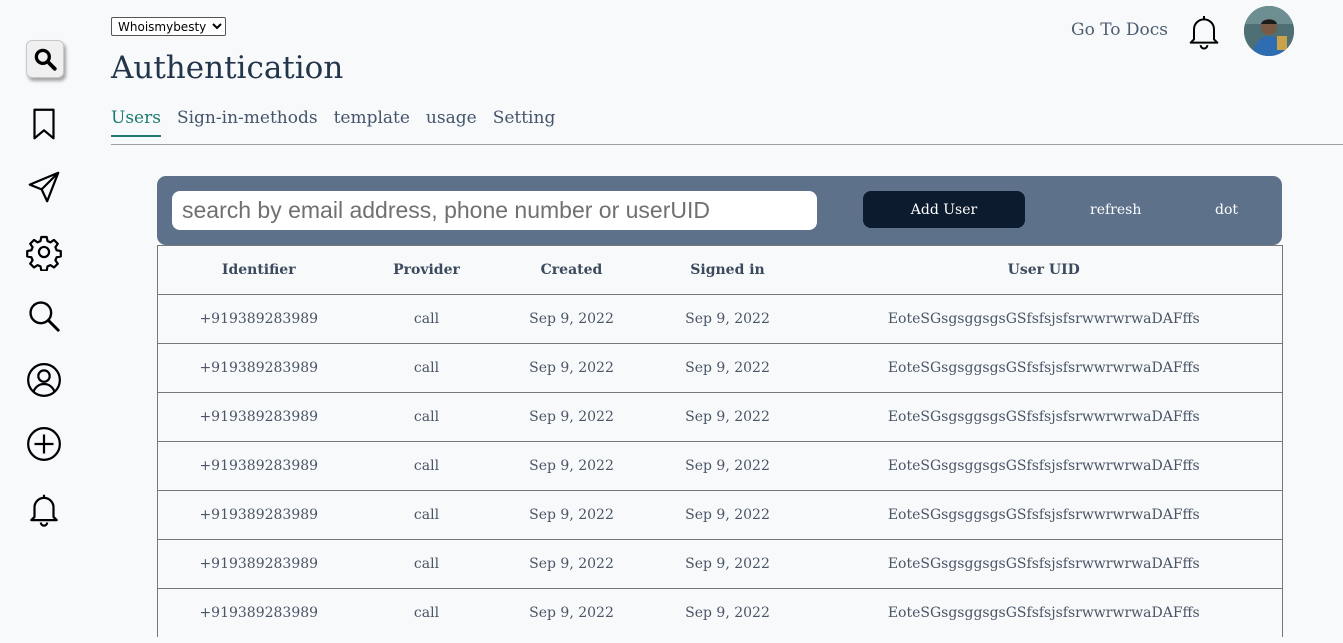  I want to click on tab-setting: Setting, so click(524, 122).